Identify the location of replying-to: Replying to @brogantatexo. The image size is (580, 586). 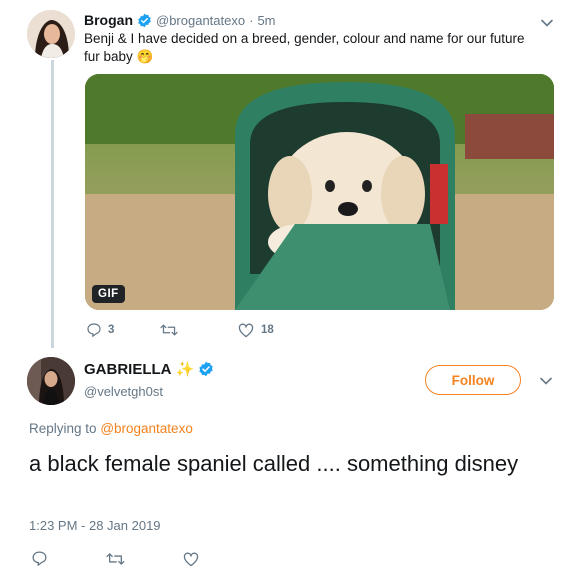
(111, 428).